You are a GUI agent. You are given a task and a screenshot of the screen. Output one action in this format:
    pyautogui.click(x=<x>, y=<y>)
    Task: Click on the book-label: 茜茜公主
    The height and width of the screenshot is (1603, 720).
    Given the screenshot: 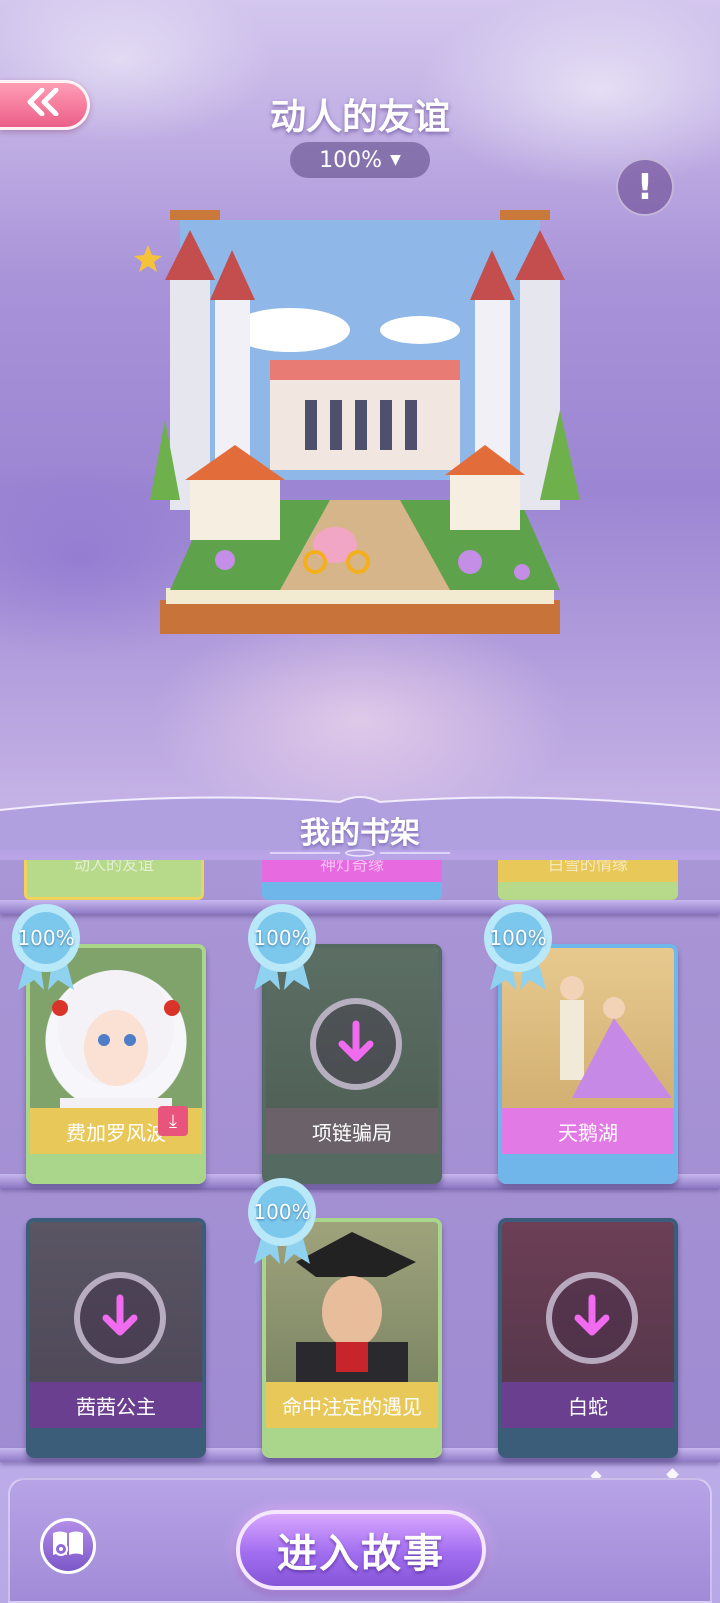 What is the action you would take?
    pyautogui.click(x=116, y=1405)
    